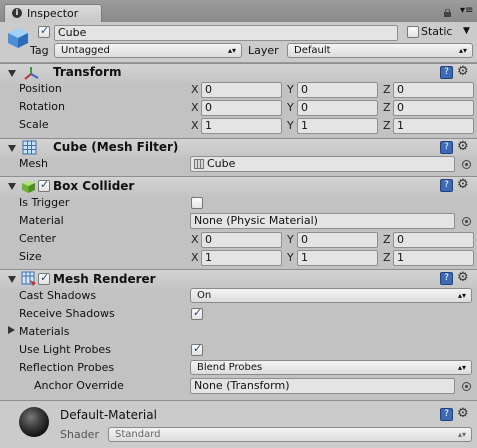 This screenshot has width=477, height=448. What do you see at coordinates (241, 90) in the screenshot?
I see `position-x-field: 0` at bounding box center [241, 90].